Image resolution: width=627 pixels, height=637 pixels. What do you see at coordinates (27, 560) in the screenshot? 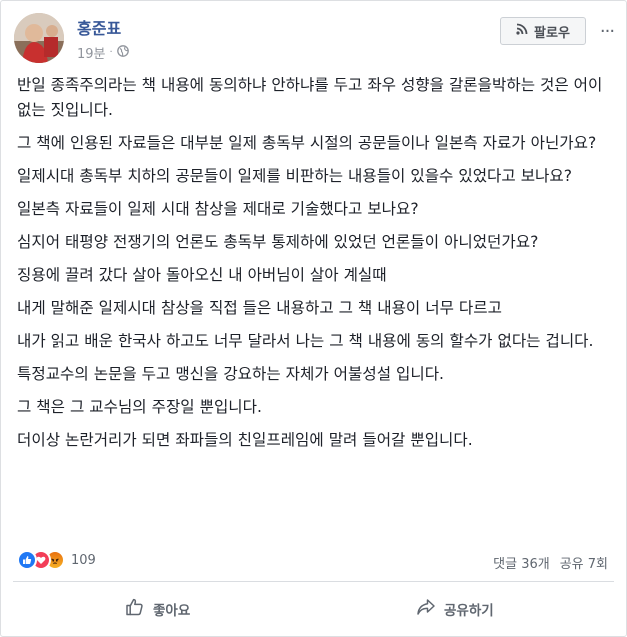
I see `like-icon` at bounding box center [27, 560].